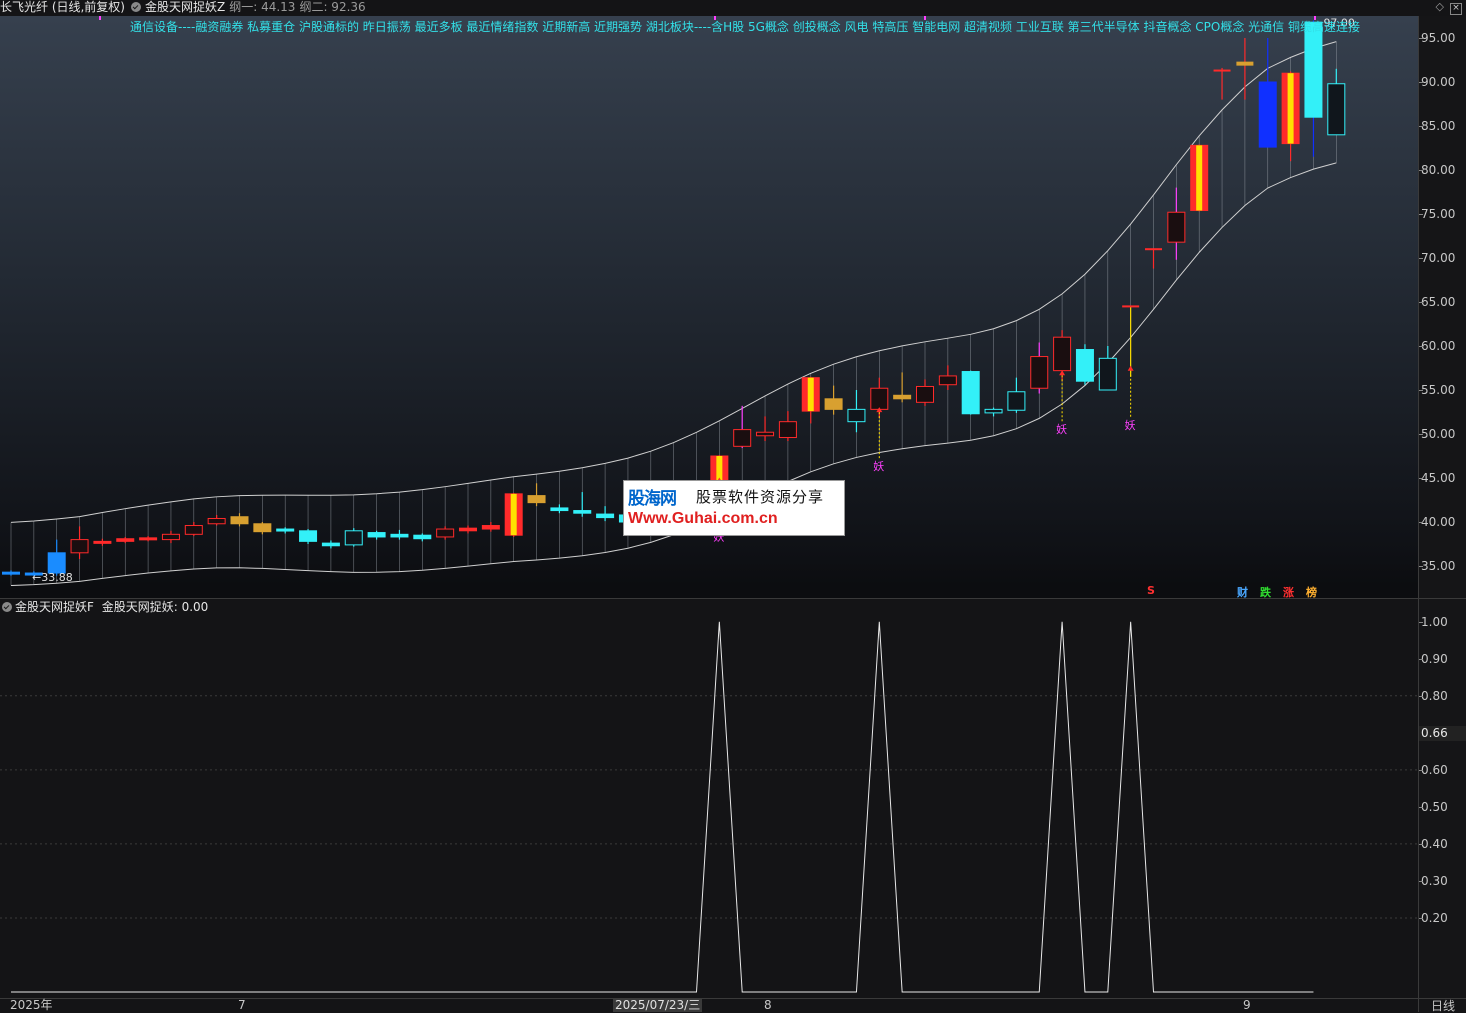 The width and height of the screenshot is (1466, 1013). I want to click on cursor-date: 2025/07/23/三, so click(658, 1005).